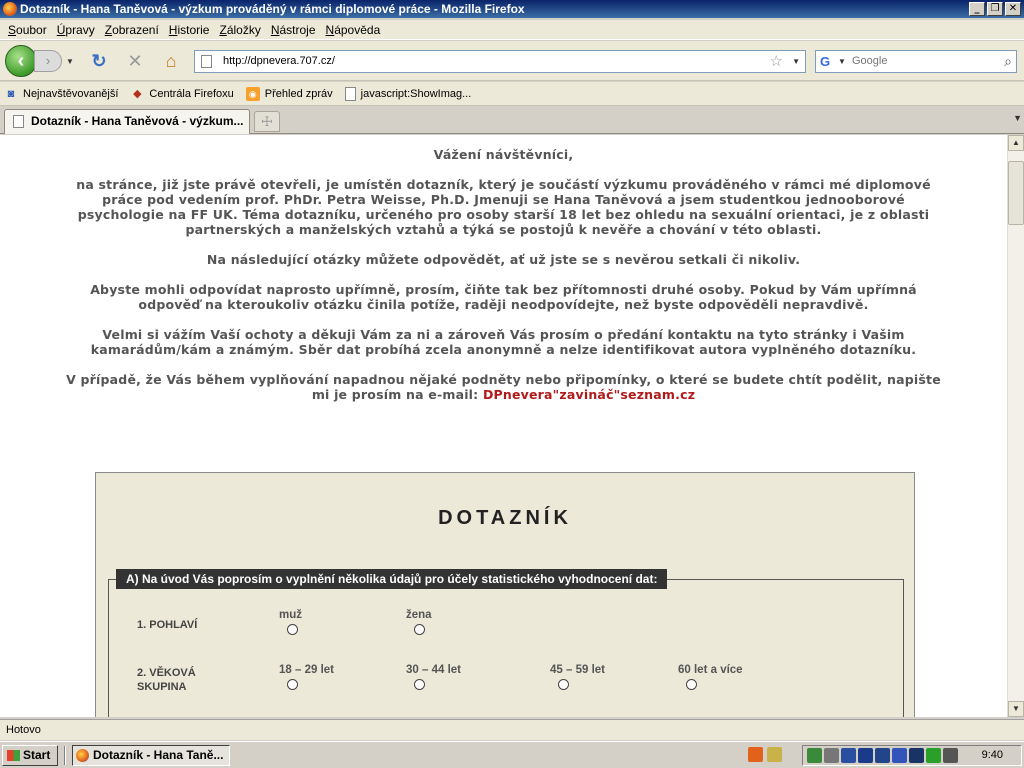 This screenshot has width=1024, height=768. I want to click on option-45-59: 45 – 59 let, so click(577, 677).